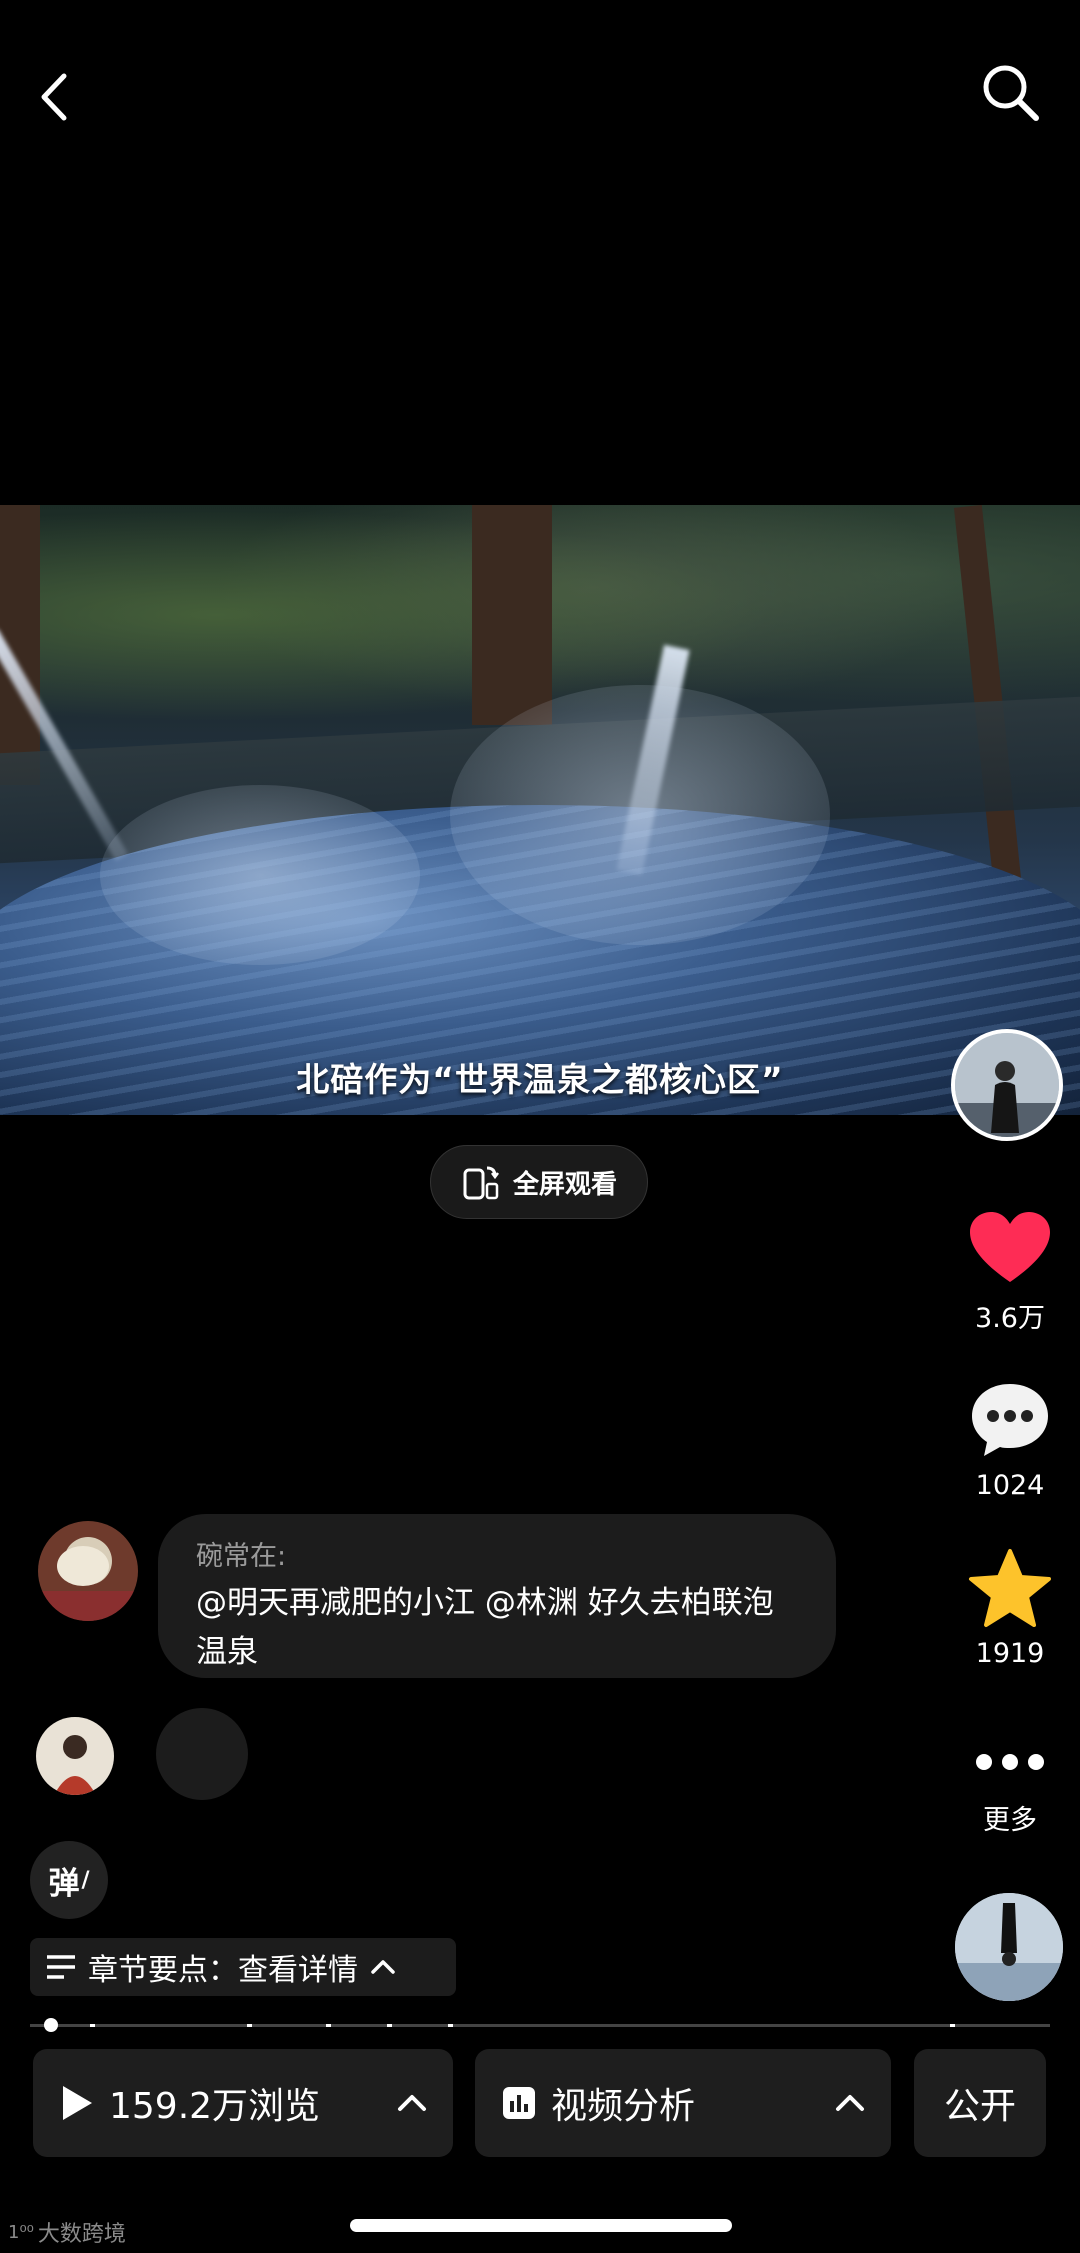 The image size is (1080, 2253). Describe the element at coordinates (202, 1754) in the screenshot. I see `comment-bubble` at that location.